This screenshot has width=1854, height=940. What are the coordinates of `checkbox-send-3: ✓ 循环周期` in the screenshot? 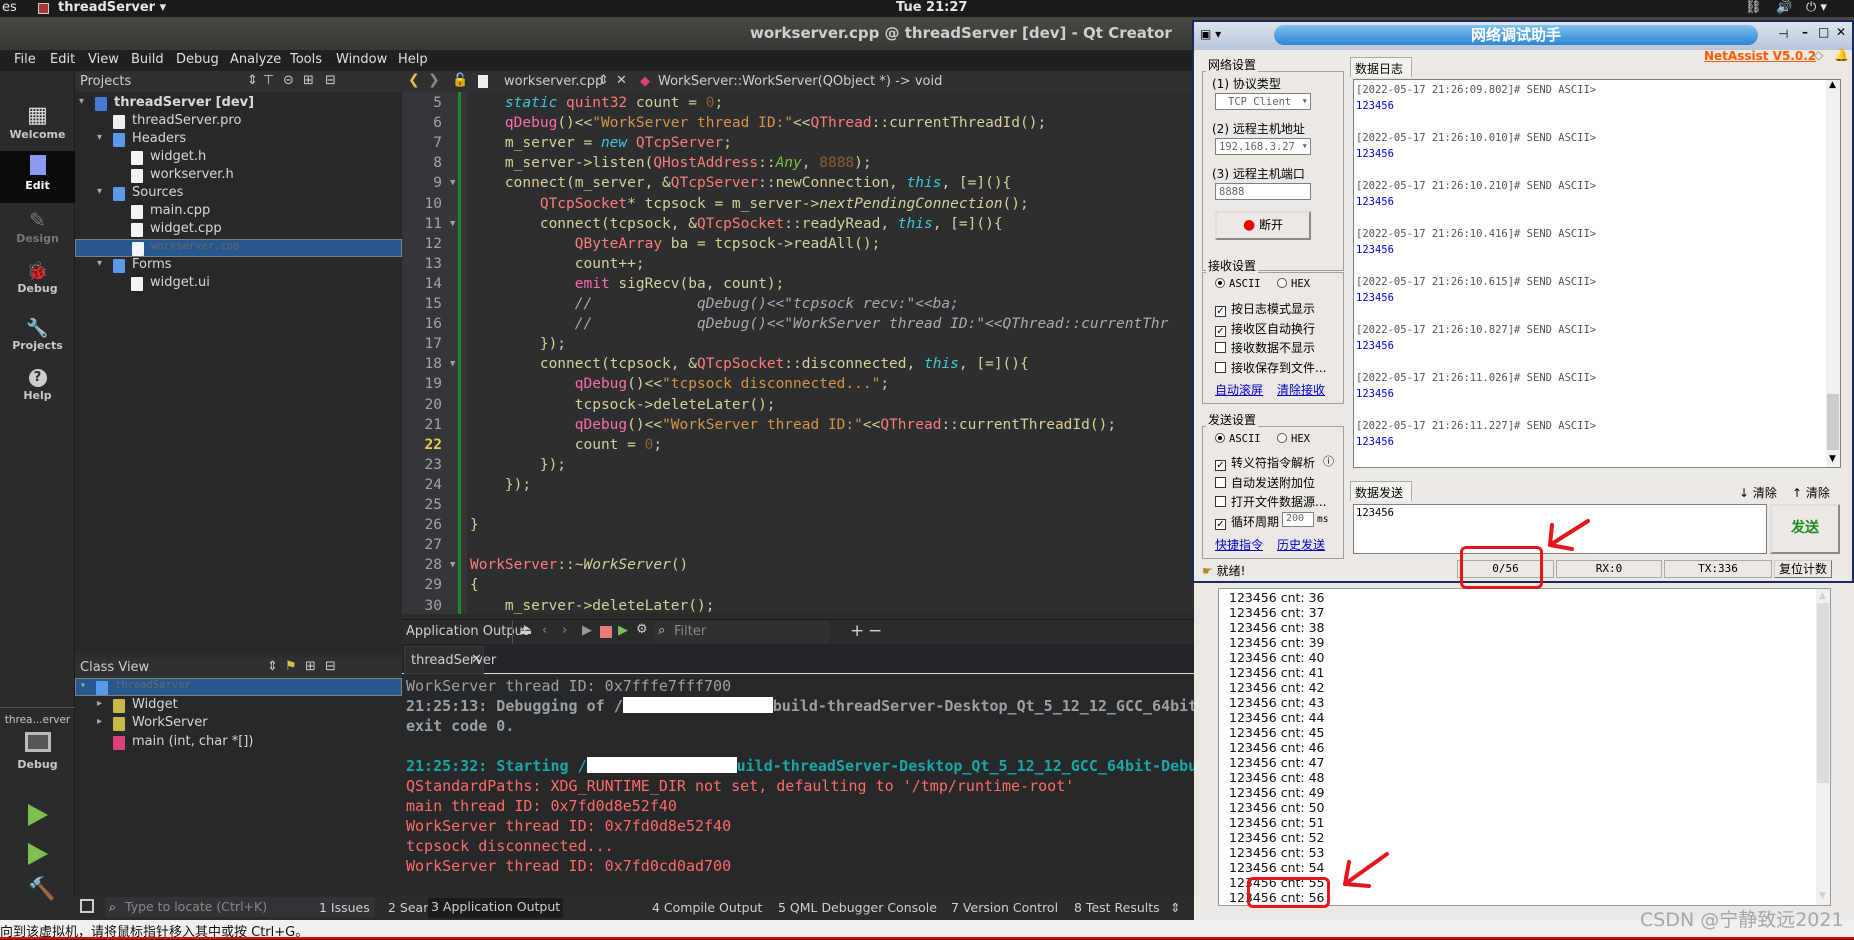 It's located at (1247, 522).